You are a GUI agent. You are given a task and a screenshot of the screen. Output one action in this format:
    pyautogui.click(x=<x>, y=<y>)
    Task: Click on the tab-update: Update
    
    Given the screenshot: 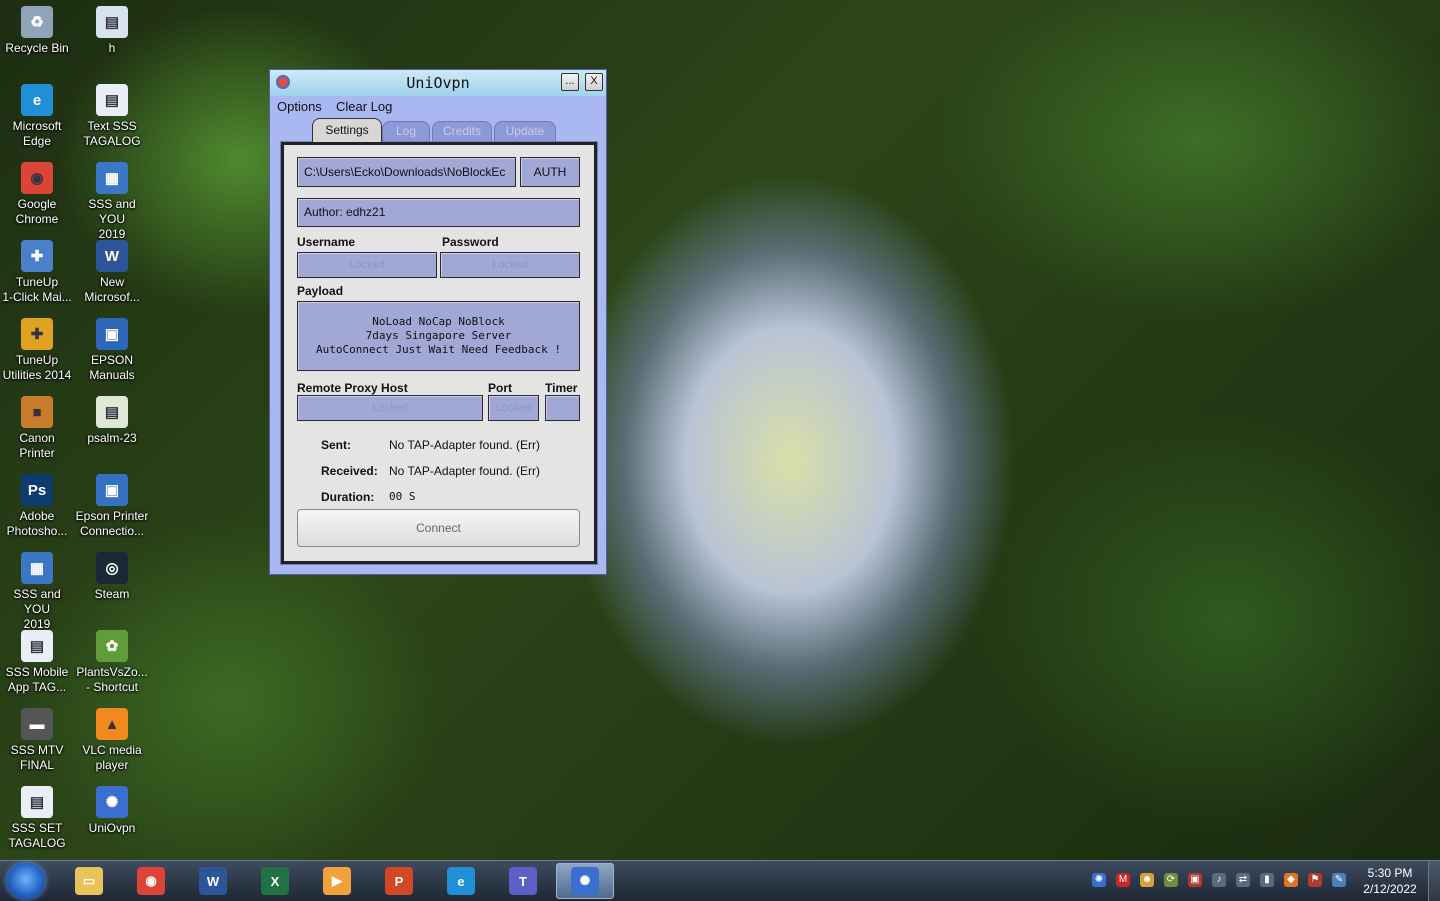 What is the action you would take?
    pyautogui.click(x=525, y=131)
    